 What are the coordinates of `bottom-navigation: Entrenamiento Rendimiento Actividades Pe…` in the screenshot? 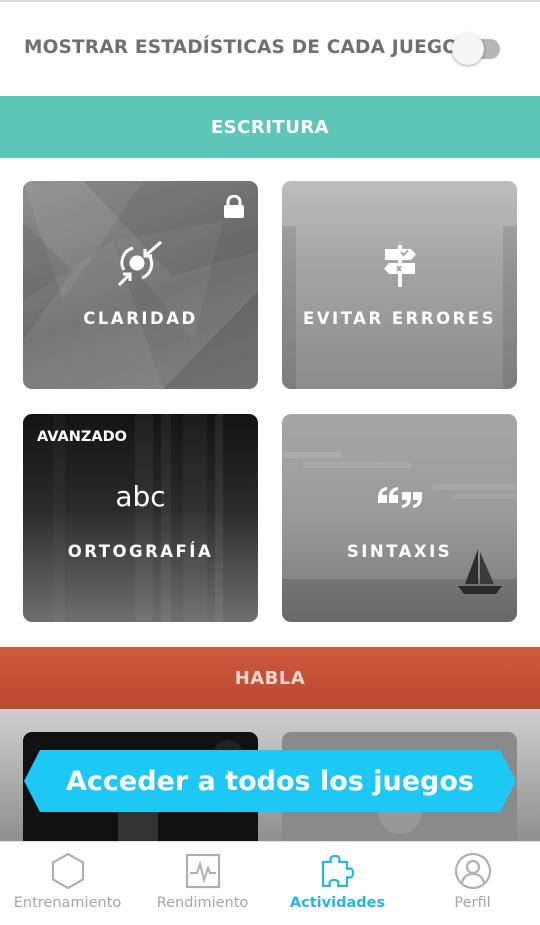 It's located at (270, 883).